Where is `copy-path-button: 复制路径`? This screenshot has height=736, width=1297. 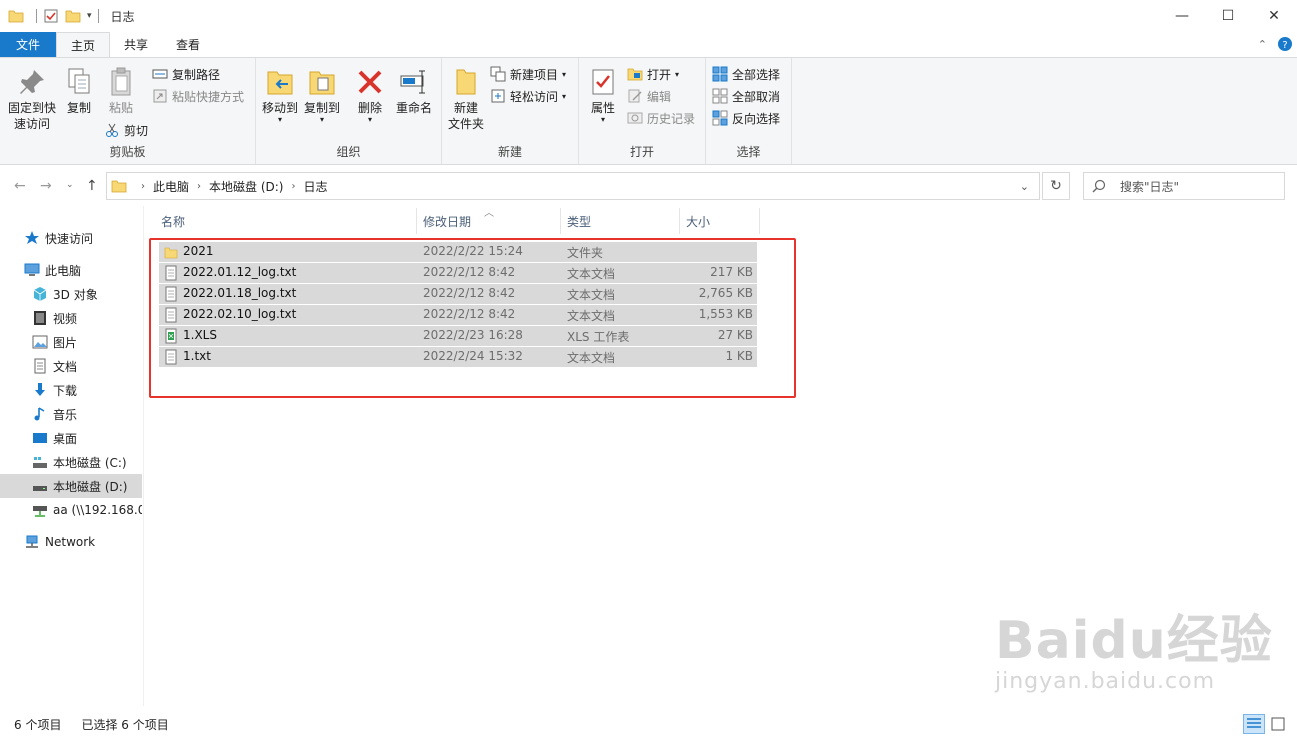 copy-path-button: 复制路径 is located at coordinates (186, 74).